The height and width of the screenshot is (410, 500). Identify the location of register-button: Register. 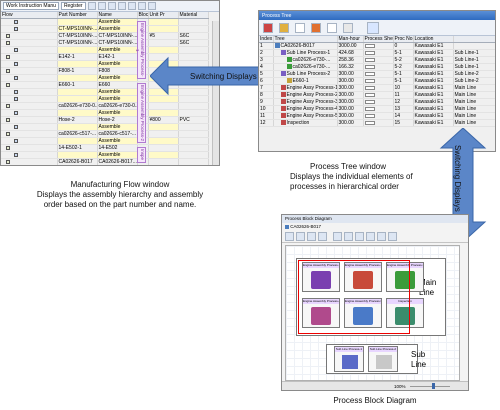
(73, 6).